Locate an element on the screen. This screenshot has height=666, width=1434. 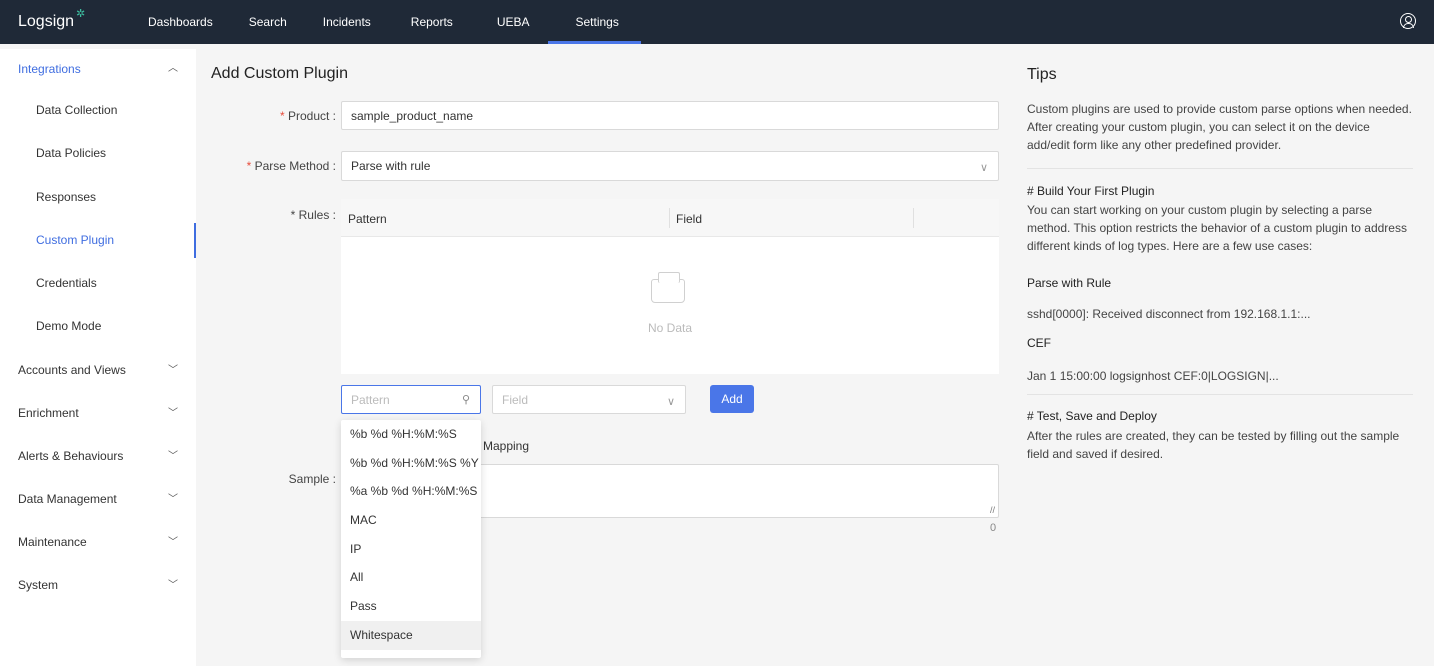
product-label-text: Product is located at coordinates (308, 116).